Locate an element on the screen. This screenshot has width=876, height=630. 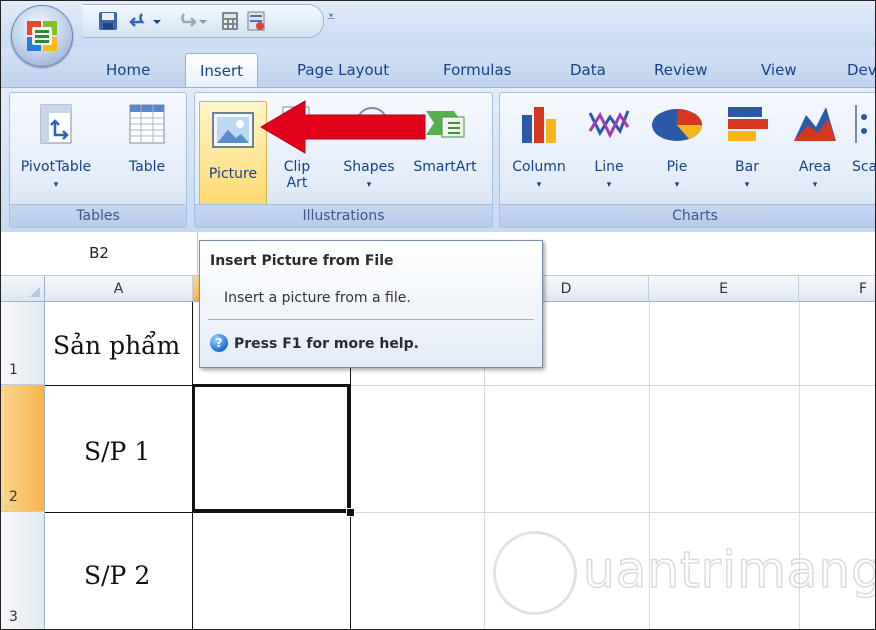
column-header-e: E is located at coordinates (724, 289).